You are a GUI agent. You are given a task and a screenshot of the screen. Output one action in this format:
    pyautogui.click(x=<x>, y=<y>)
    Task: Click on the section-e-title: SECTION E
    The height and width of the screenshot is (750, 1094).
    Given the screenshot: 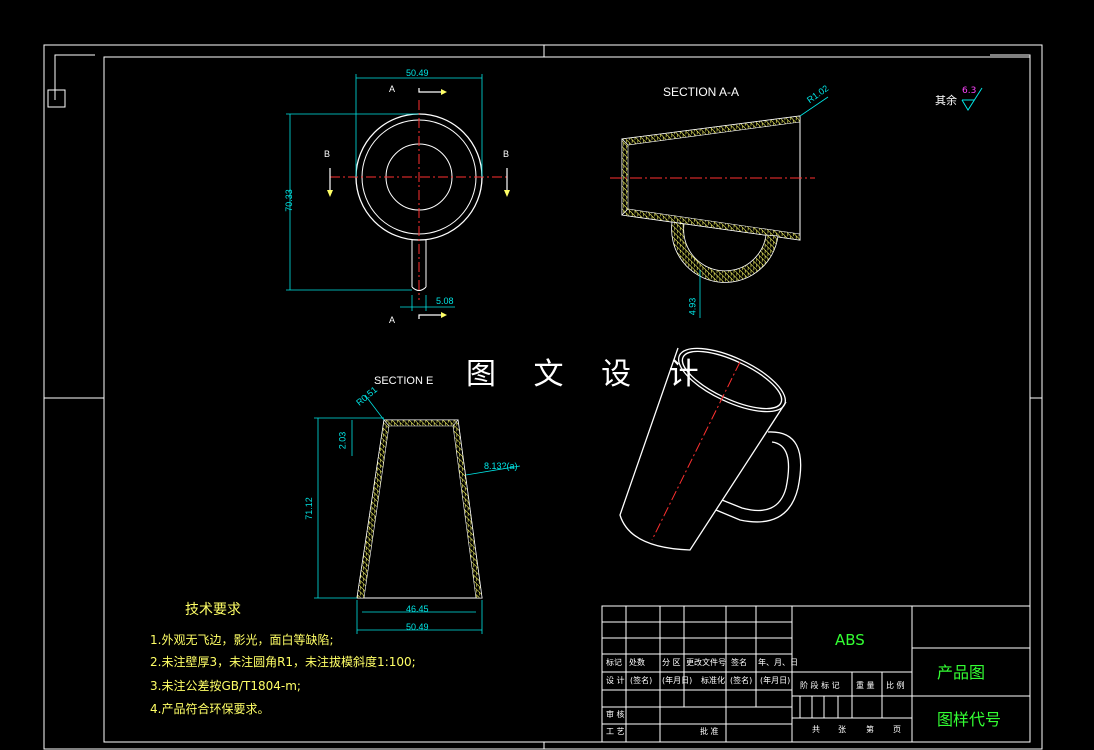 What is the action you would take?
    pyautogui.click(x=404, y=381)
    